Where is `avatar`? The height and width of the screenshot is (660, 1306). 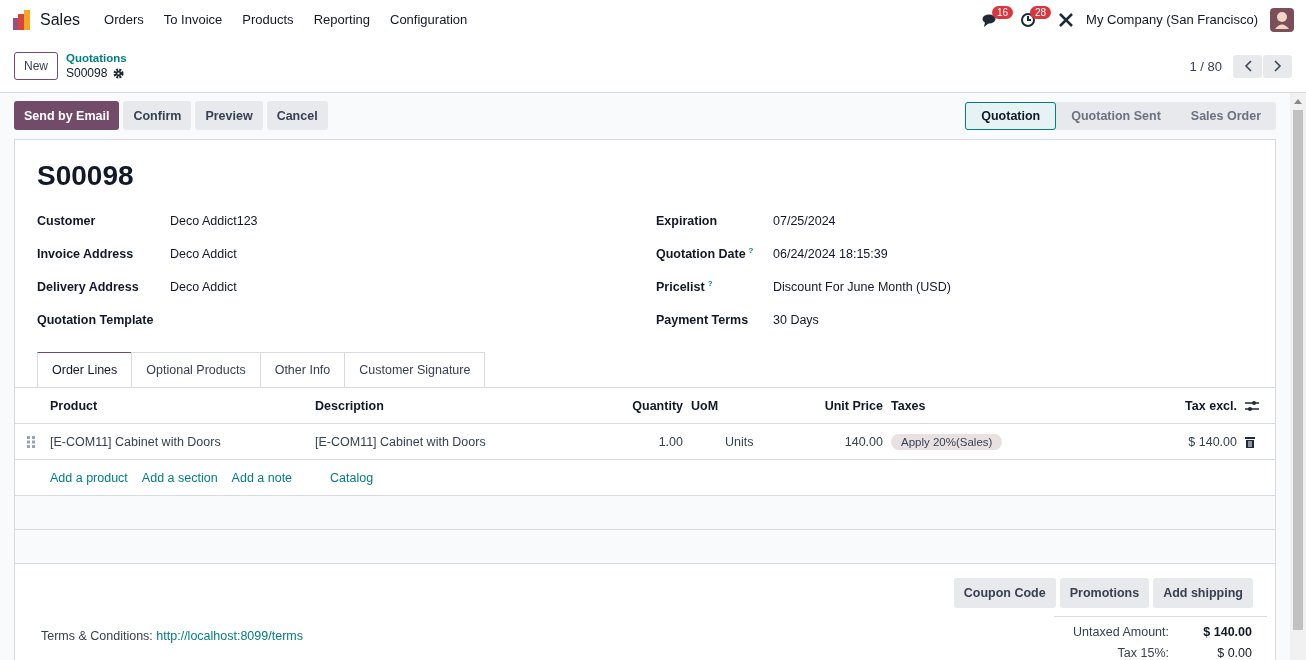 avatar is located at coordinates (1282, 19).